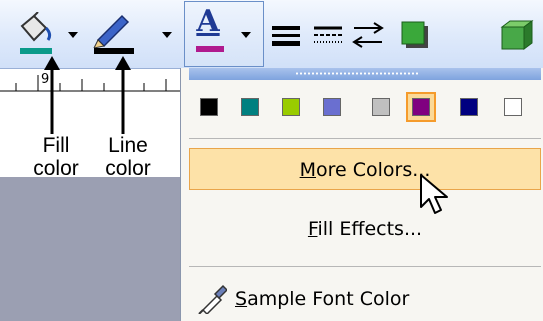 This screenshot has height=321, width=543. Describe the element at coordinates (210, 49) in the screenshot. I see `font-color-bar` at that location.